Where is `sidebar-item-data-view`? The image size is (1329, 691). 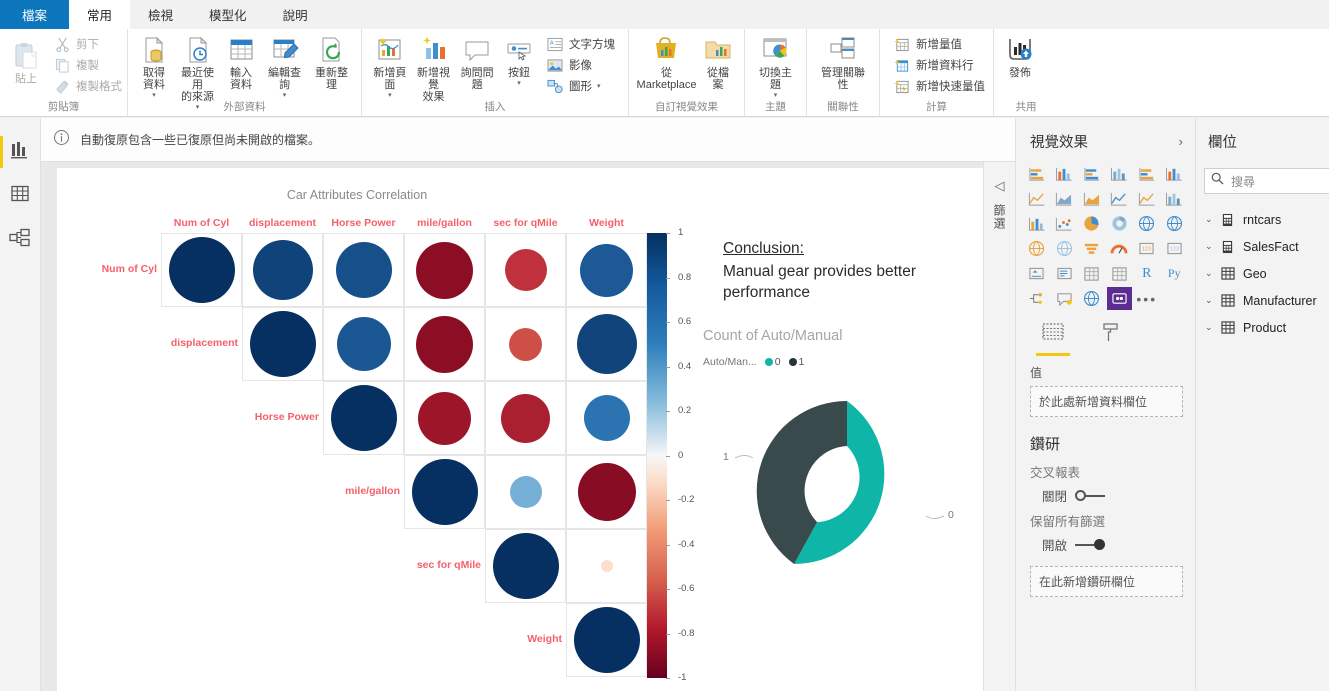
sidebar-item-data-view is located at coordinates (20, 196).